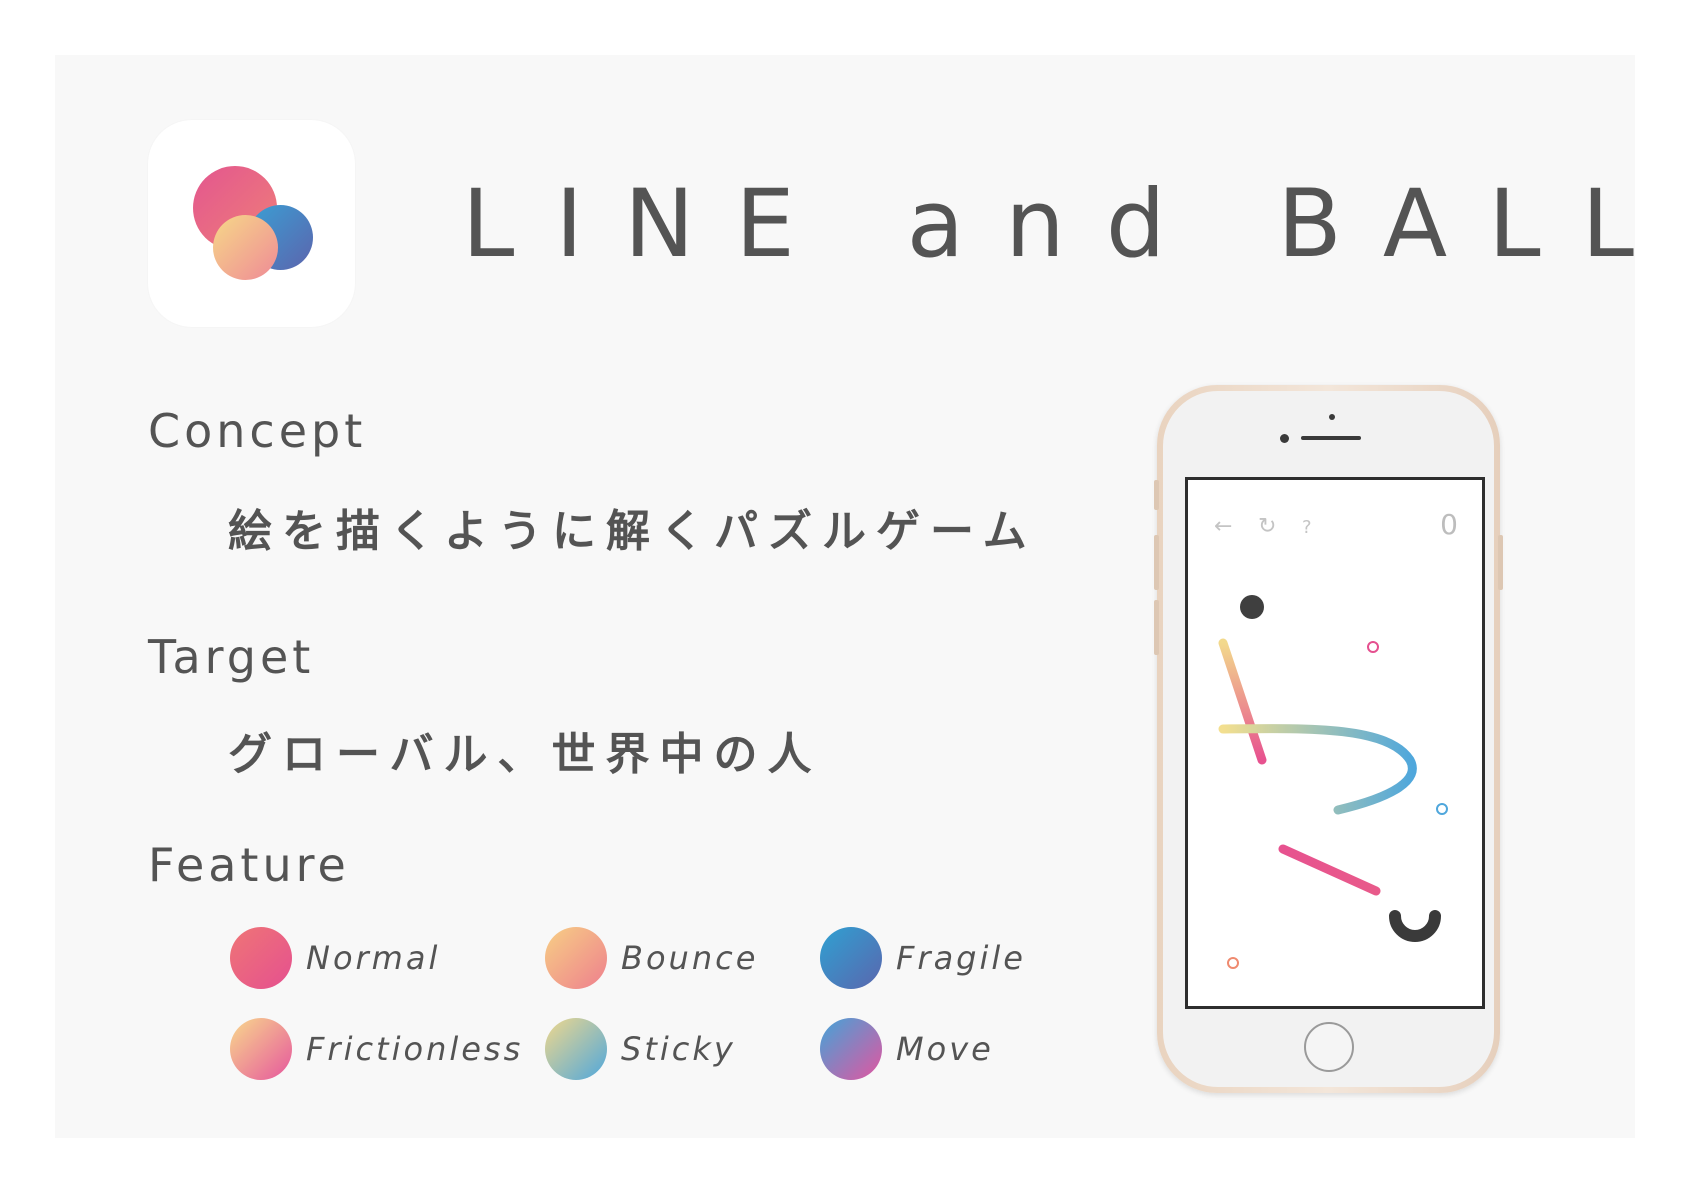 The height and width of the screenshot is (1188, 1682). What do you see at coordinates (1333, 782) in the screenshot?
I see `game-canvas` at bounding box center [1333, 782].